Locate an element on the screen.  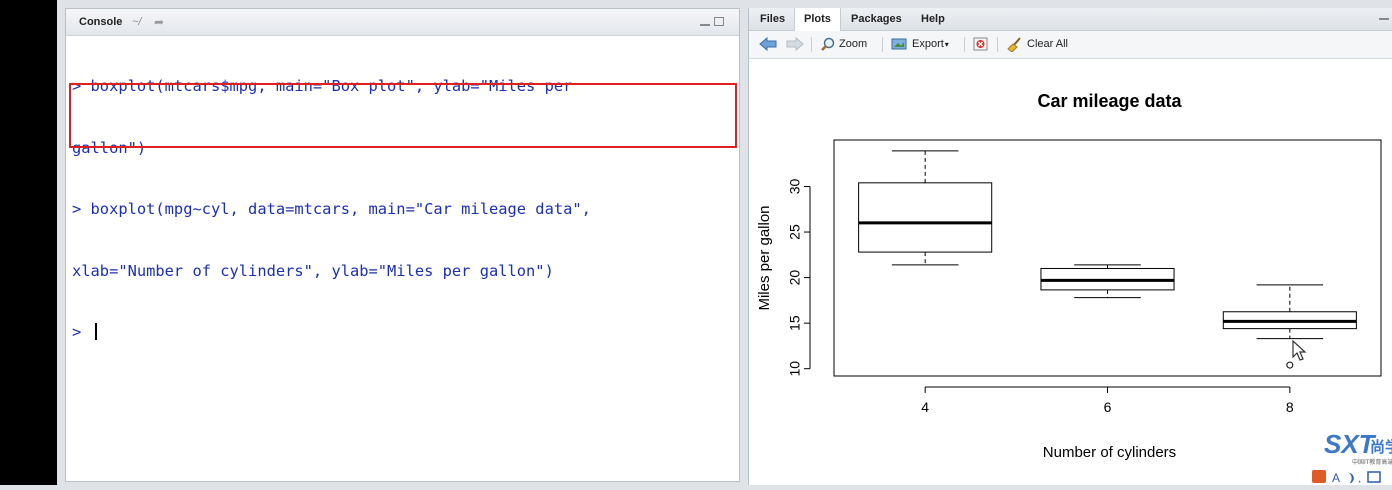
tab-help: Help is located at coordinates (933, 19).